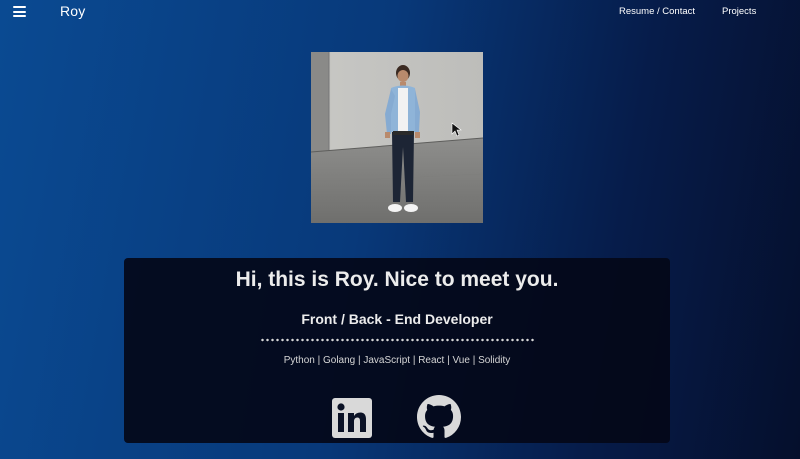 This screenshot has width=800, height=459. Describe the element at coordinates (397, 319) in the screenshot. I see `role-subtitle: Front / Back - End Developer` at that location.